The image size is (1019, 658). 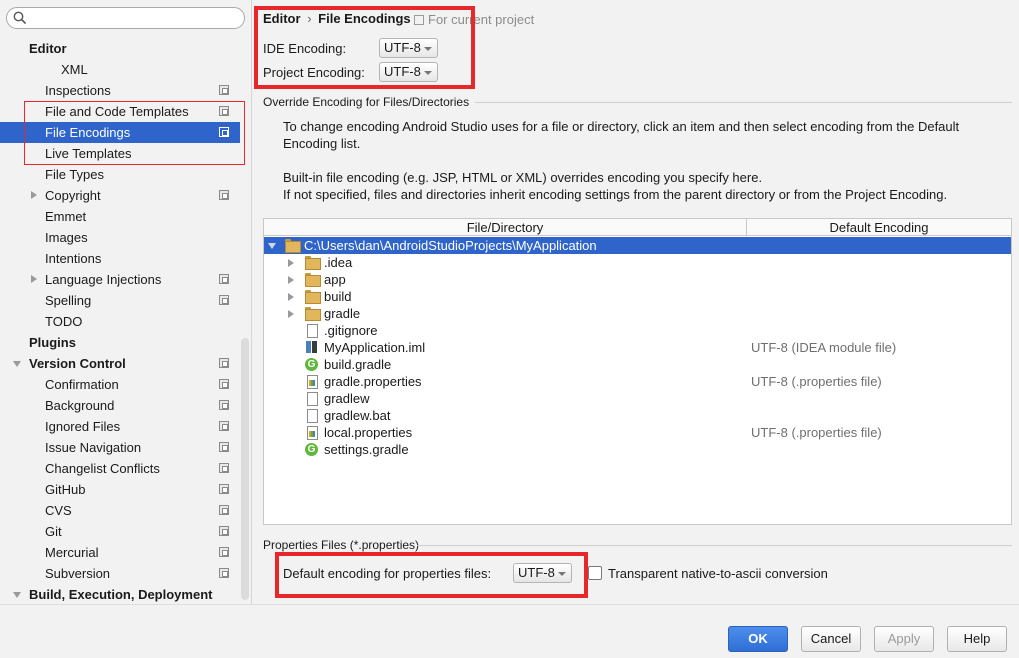 What do you see at coordinates (120, 531) in the screenshot?
I see `sidebar-item-git: Git` at bounding box center [120, 531].